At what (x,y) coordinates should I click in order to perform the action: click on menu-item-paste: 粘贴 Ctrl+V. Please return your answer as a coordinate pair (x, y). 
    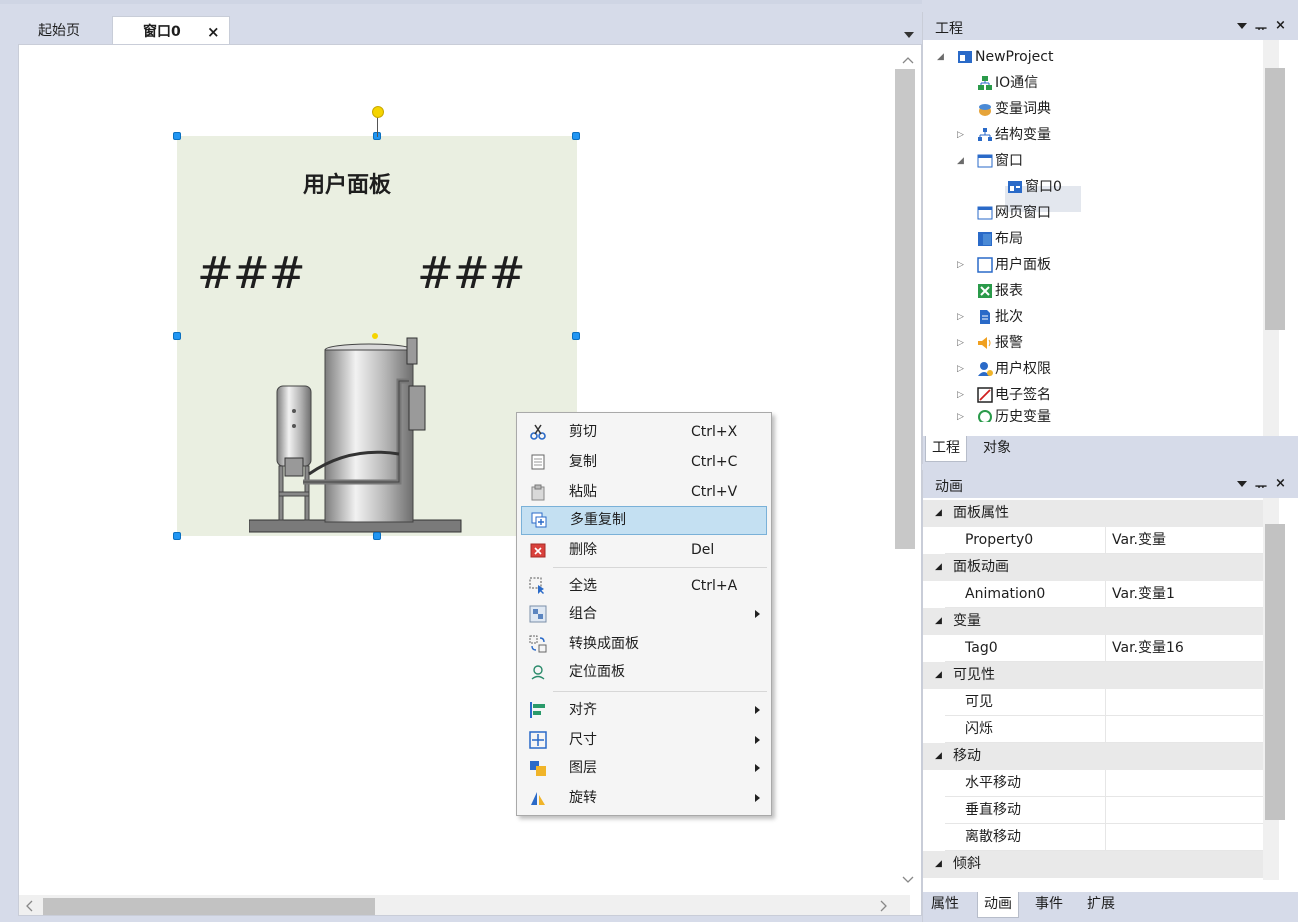
    Looking at the image, I should click on (644, 492).